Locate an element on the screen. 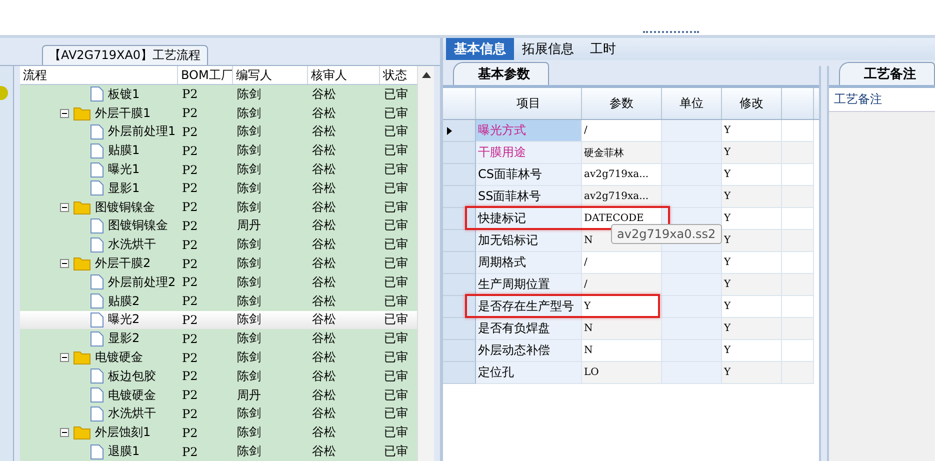 The image size is (935, 461). notes-label: 工艺备注 is located at coordinates (882, 100).